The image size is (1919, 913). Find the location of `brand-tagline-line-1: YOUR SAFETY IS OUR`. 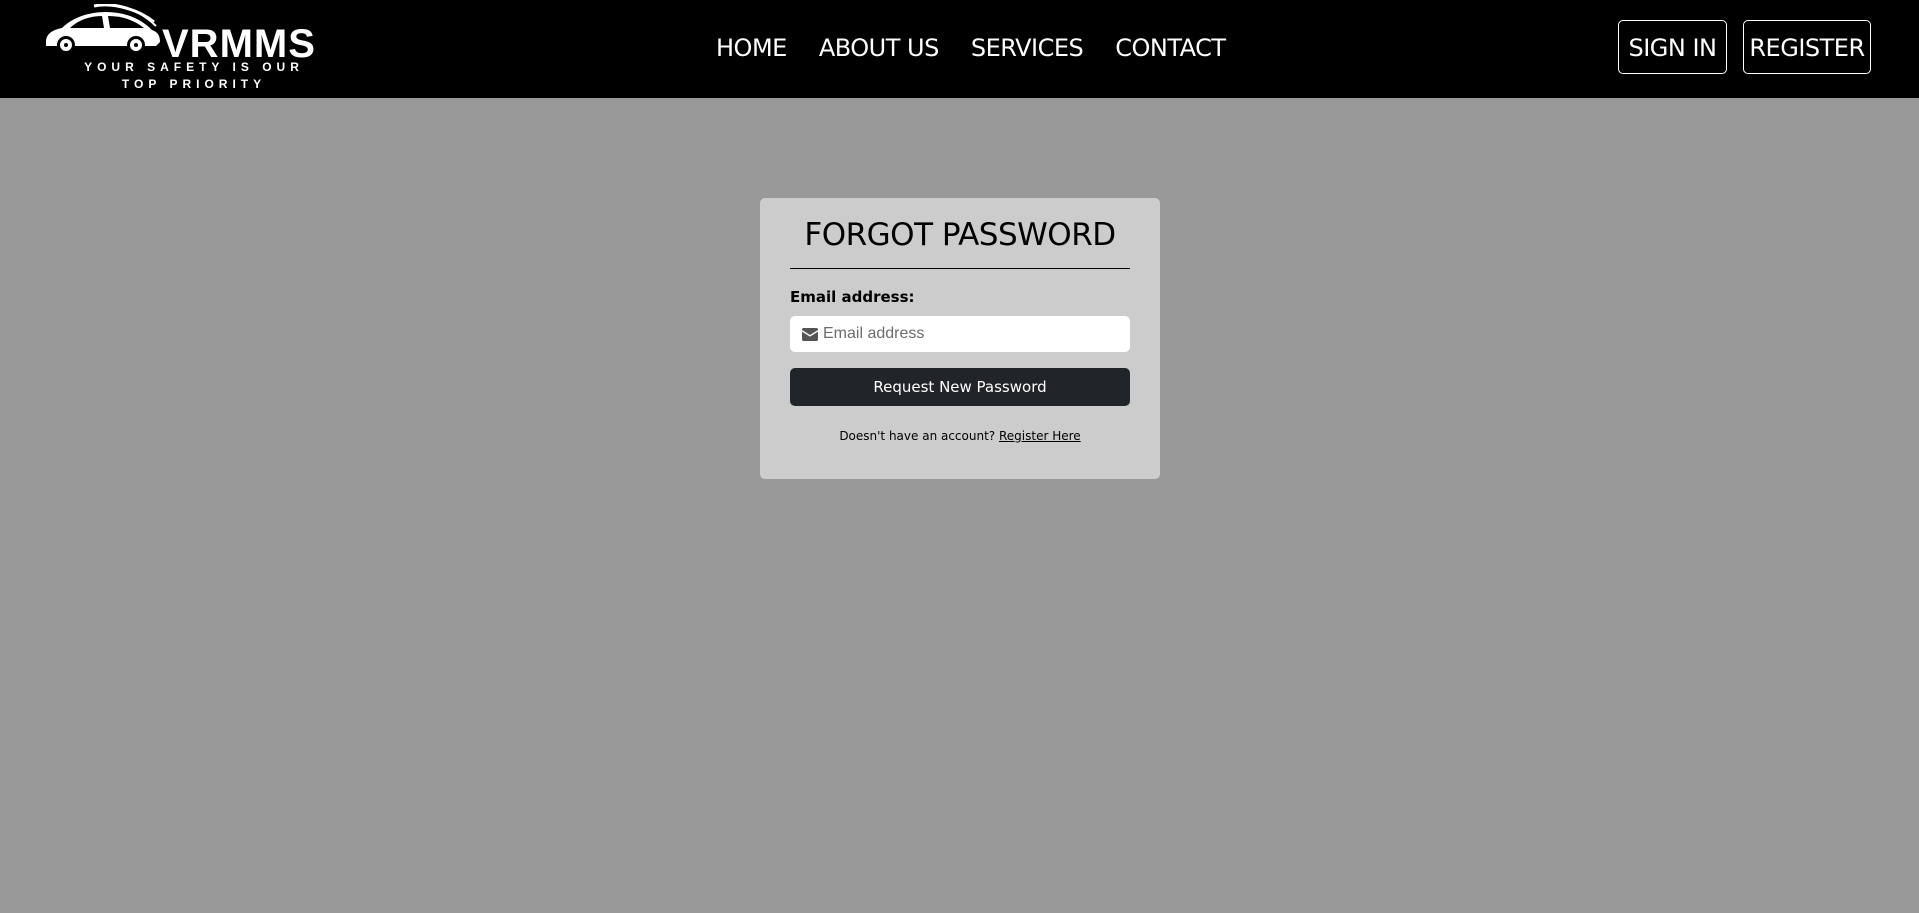

brand-tagline-line-1: YOUR SAFETY IS OUR is located at coordinates (194, 67).